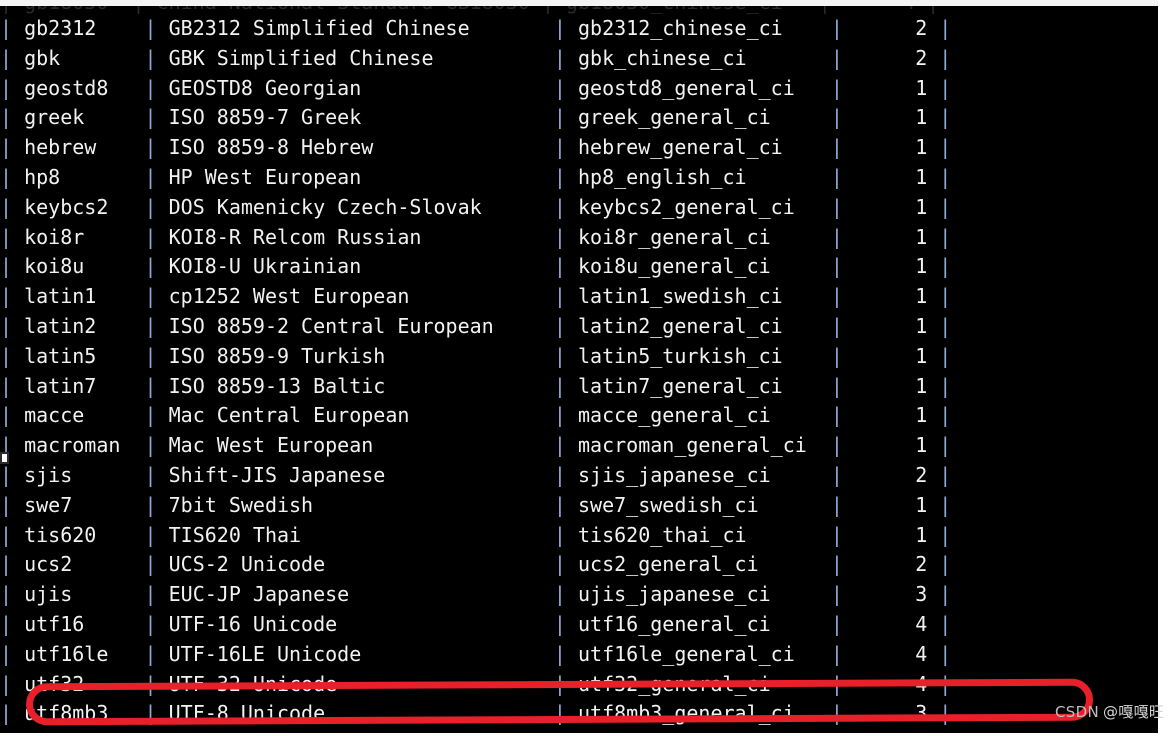  I want to click on cell-default_collation: utf16le_general_ci, so click(704, 653).